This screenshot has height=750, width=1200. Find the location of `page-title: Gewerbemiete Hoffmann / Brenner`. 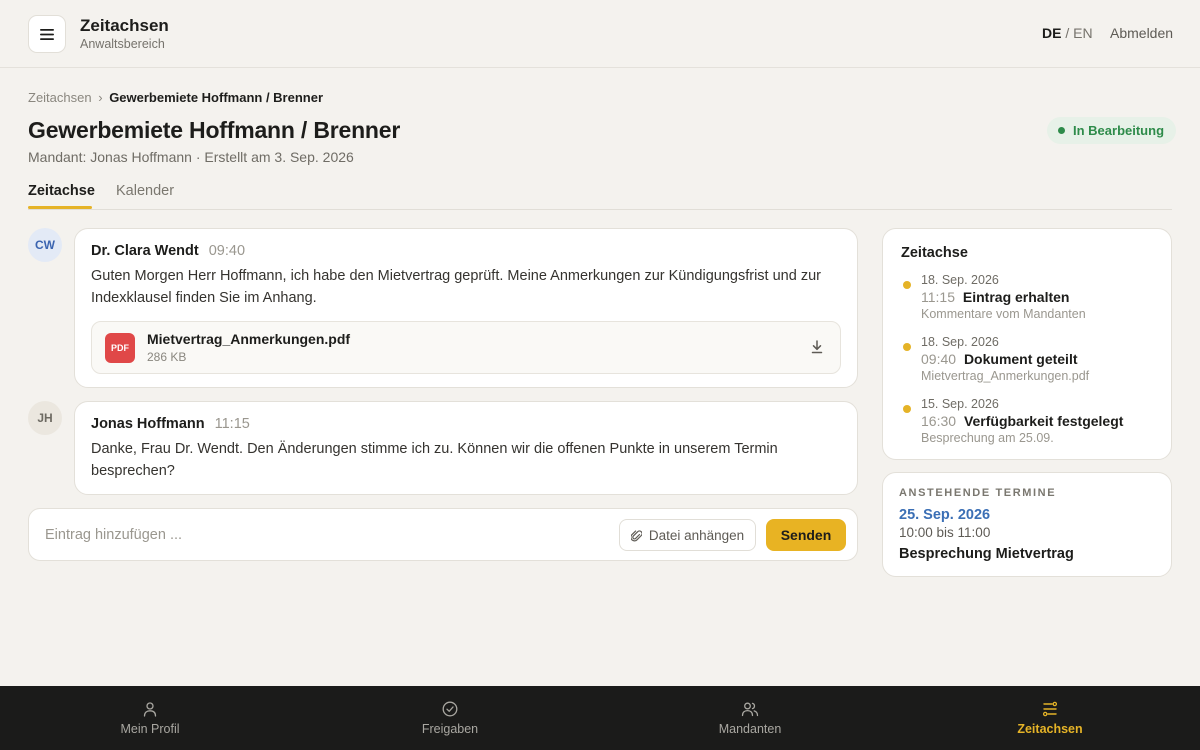

page-title: Gewerbemiete Hoffmann / Brenner is located at coordinates (214, 130).